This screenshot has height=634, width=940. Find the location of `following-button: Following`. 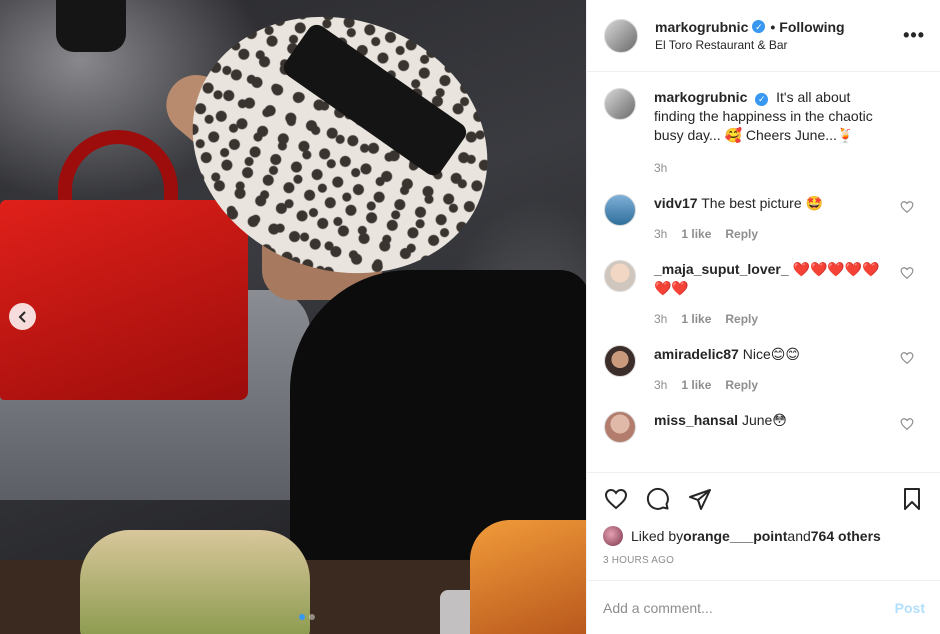

following-button: Following is located at coordinates (811, 27).